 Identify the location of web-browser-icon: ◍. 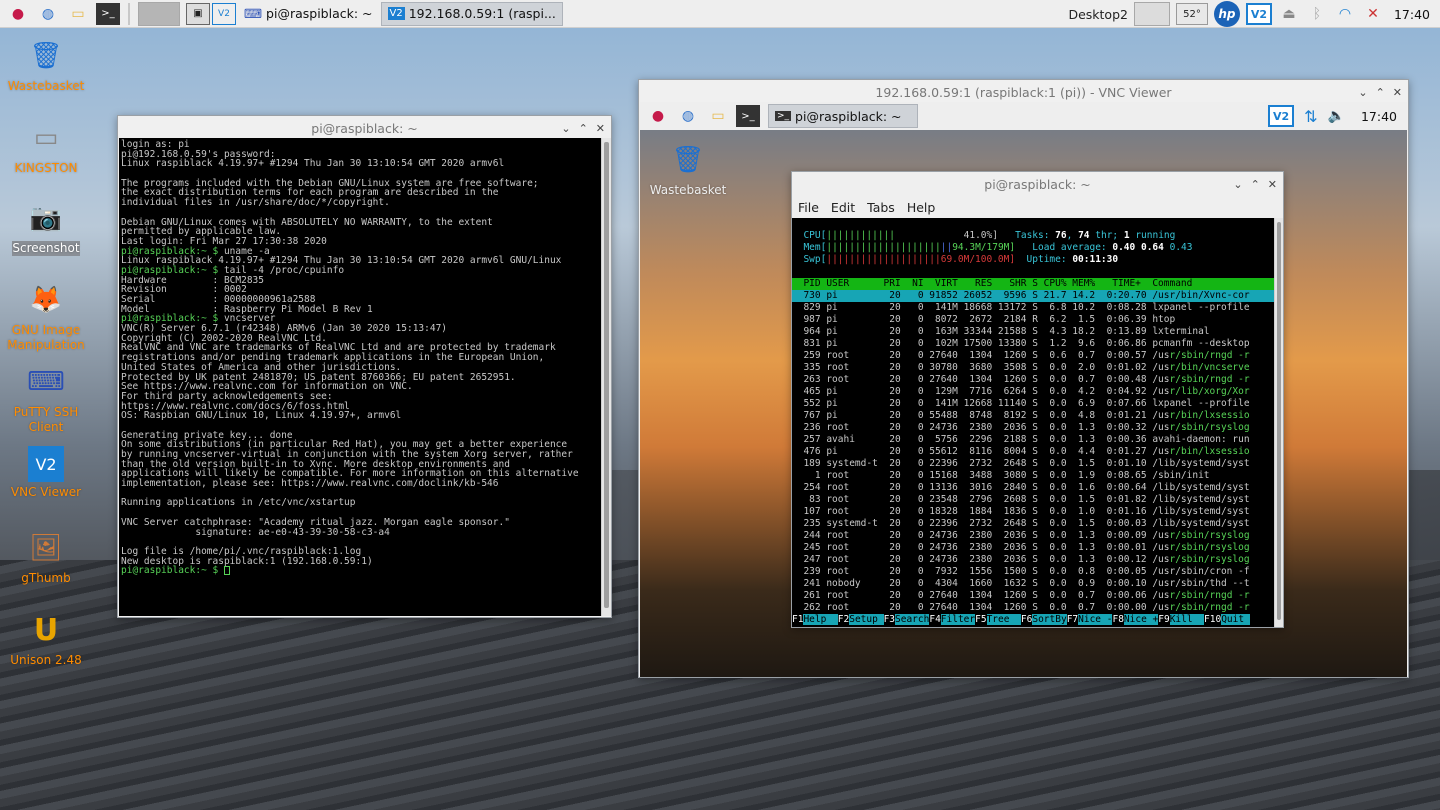
(48, 14).